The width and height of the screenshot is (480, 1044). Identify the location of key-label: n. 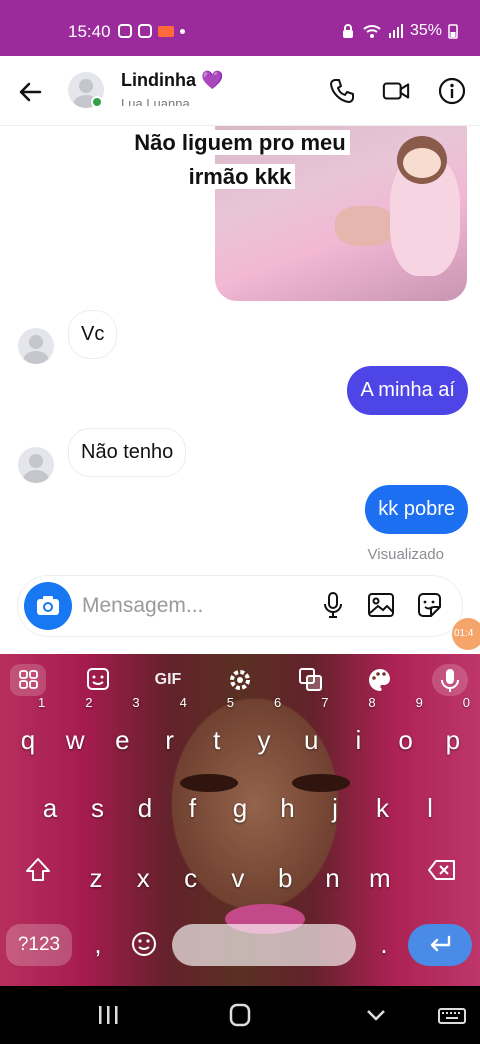
(332, 878).